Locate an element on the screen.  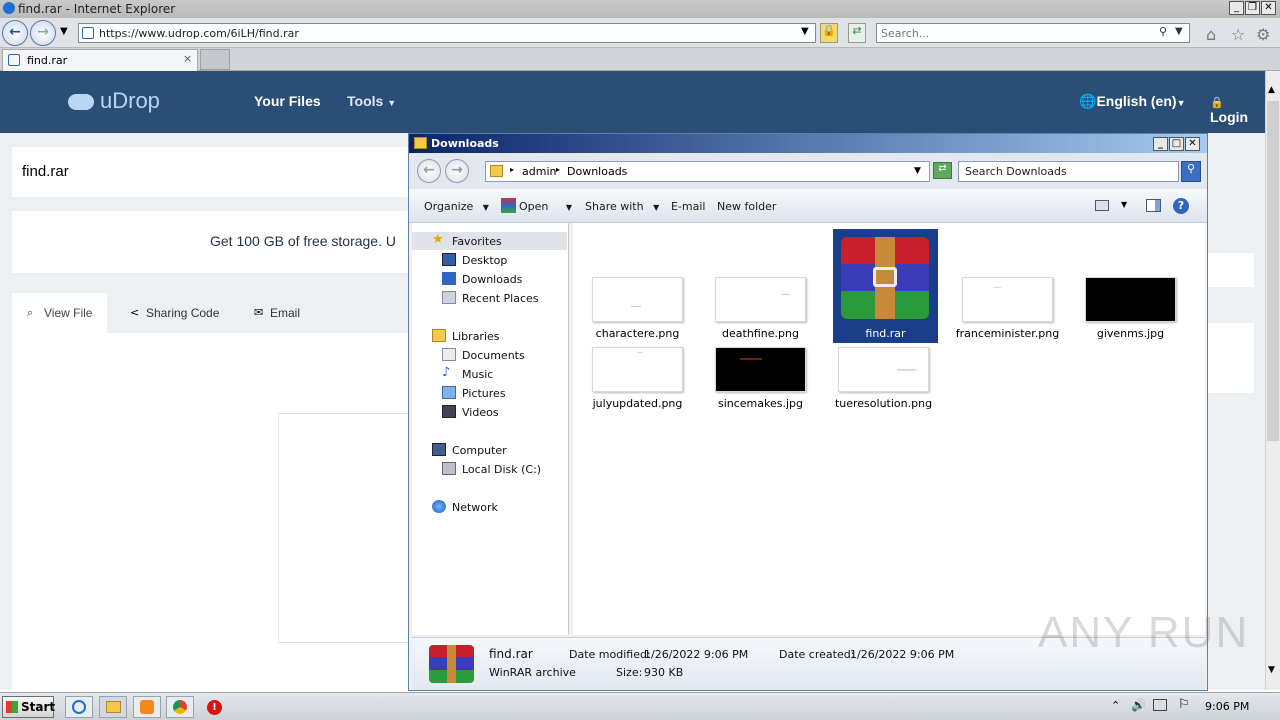
help-icon: ? is located at coordinates (1181, 206).